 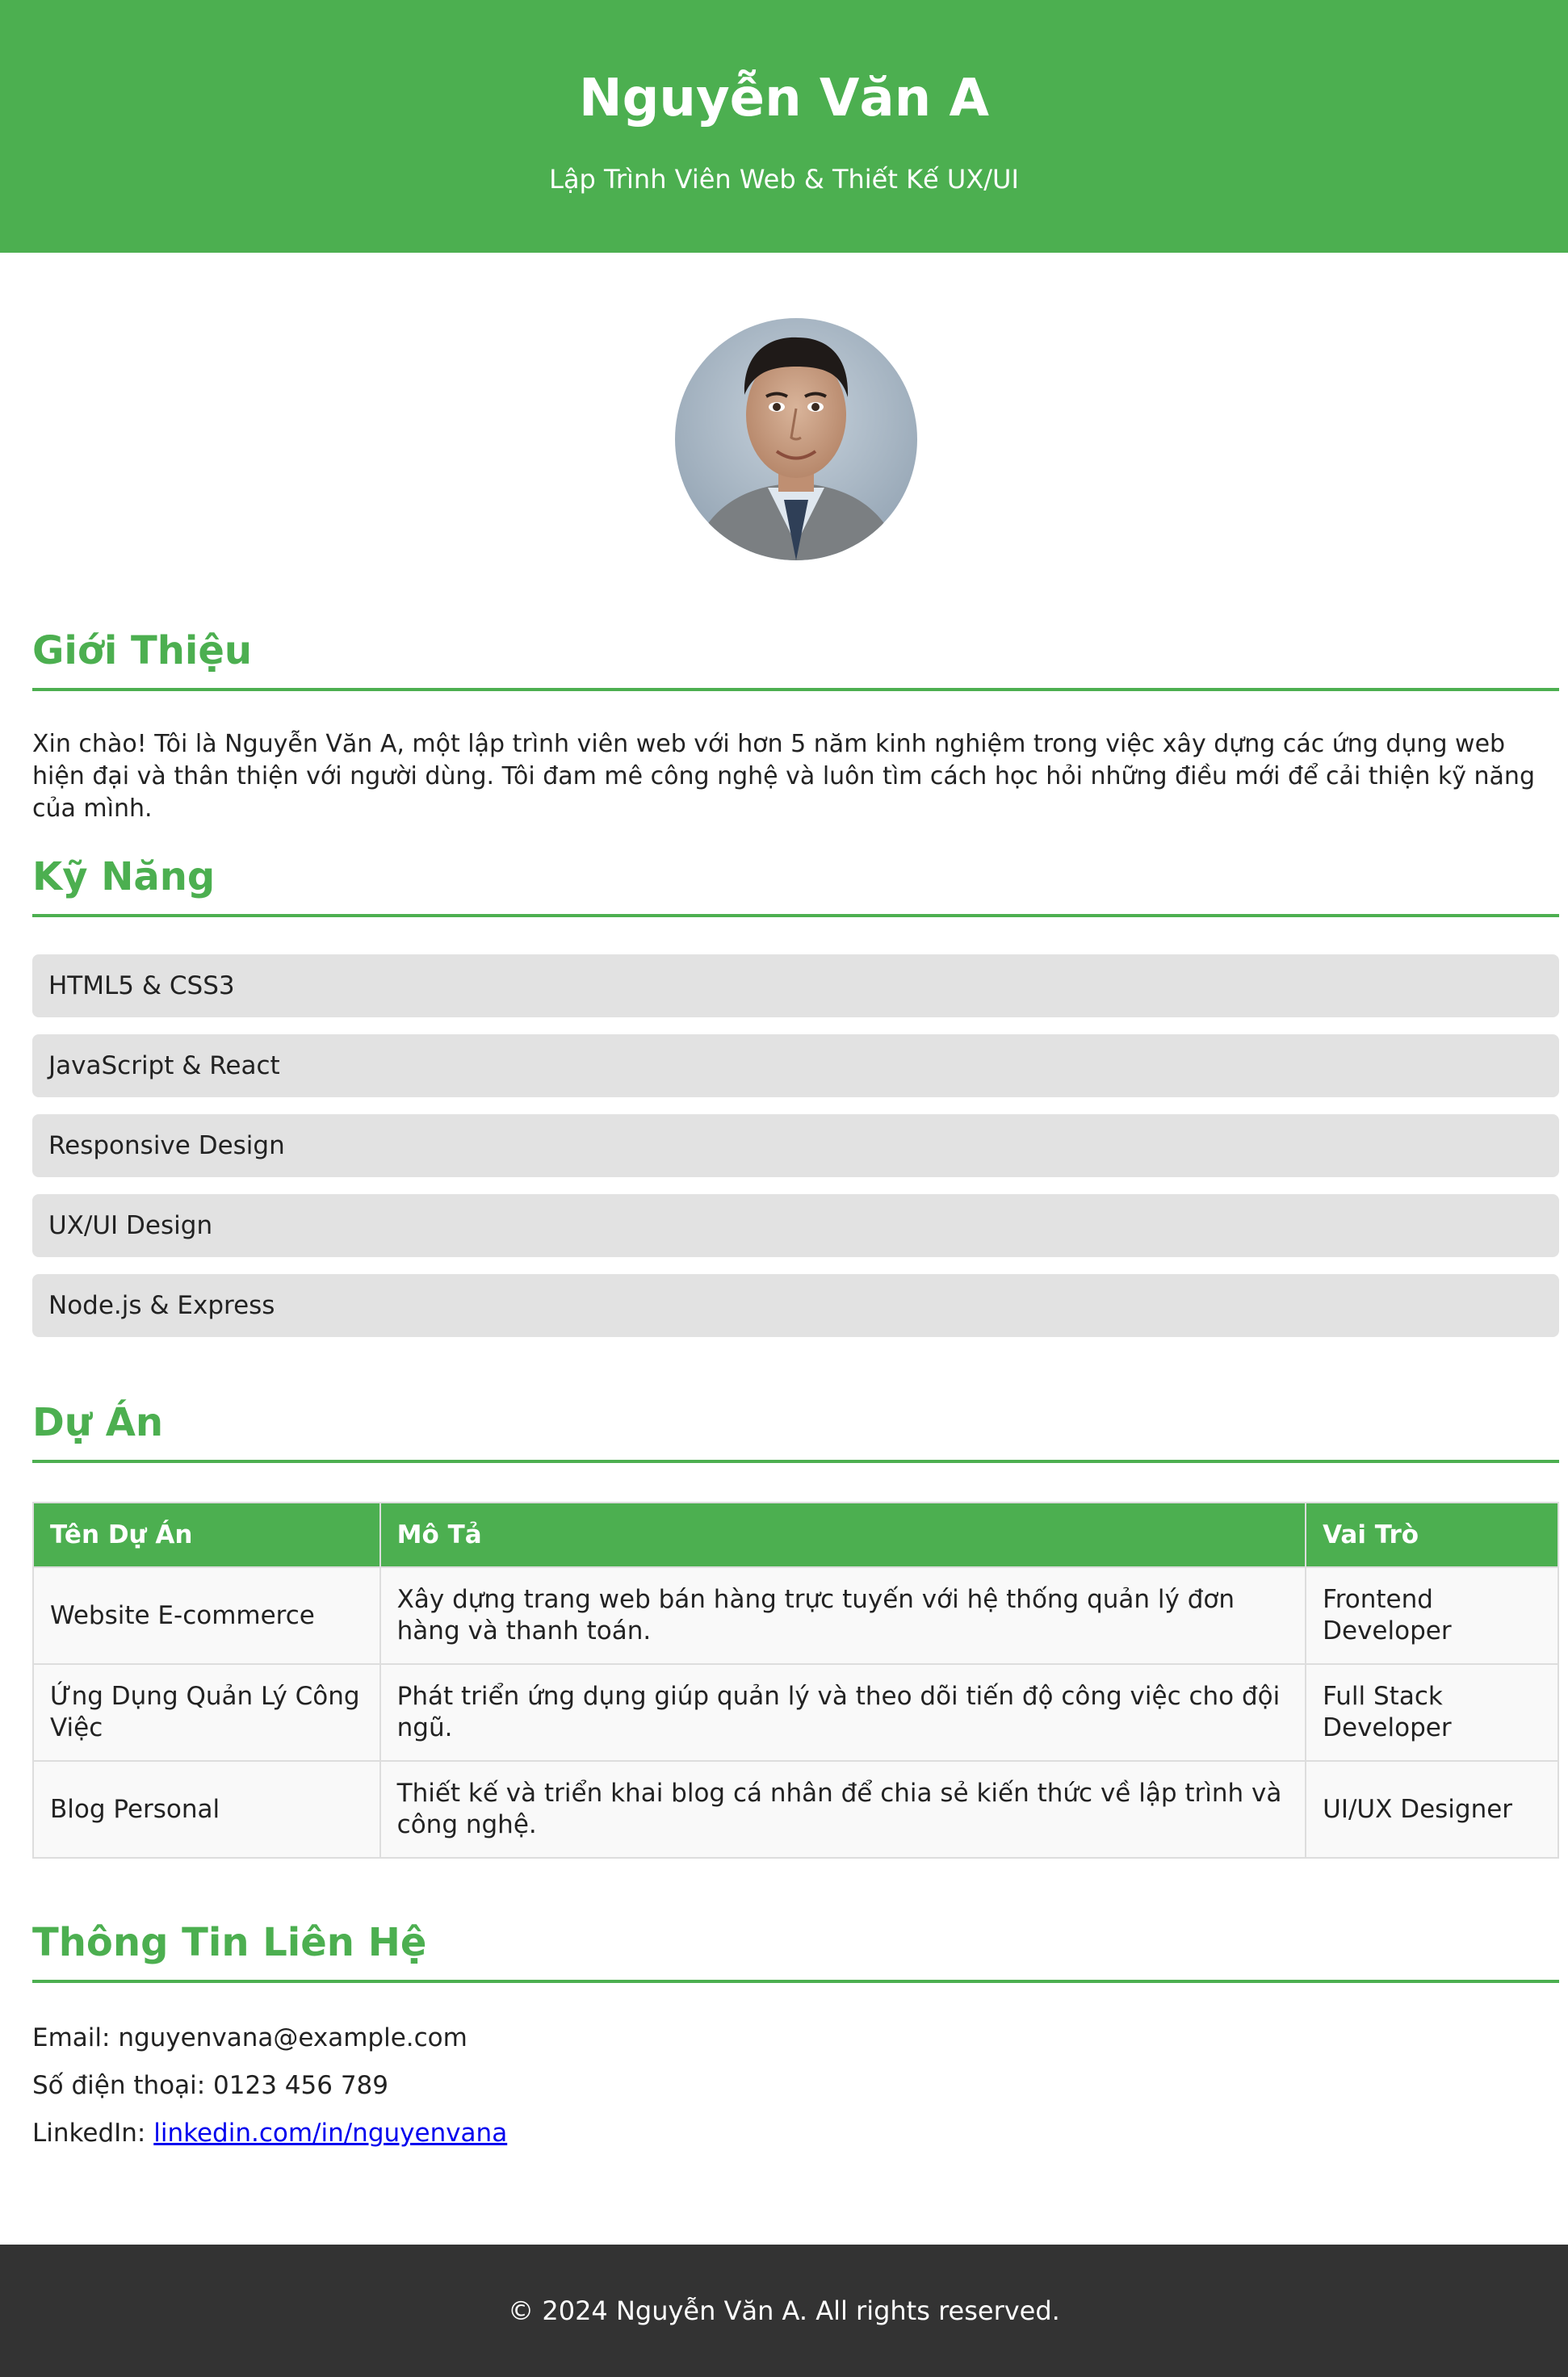 I want to click on avatar, so click(x=796, y=439).